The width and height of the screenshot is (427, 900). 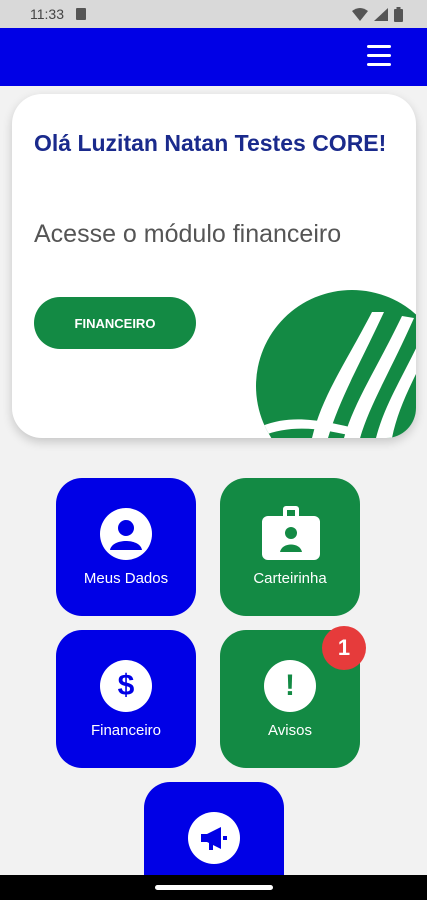 I want to click on wifi-icon, so click(x=360, y=14).